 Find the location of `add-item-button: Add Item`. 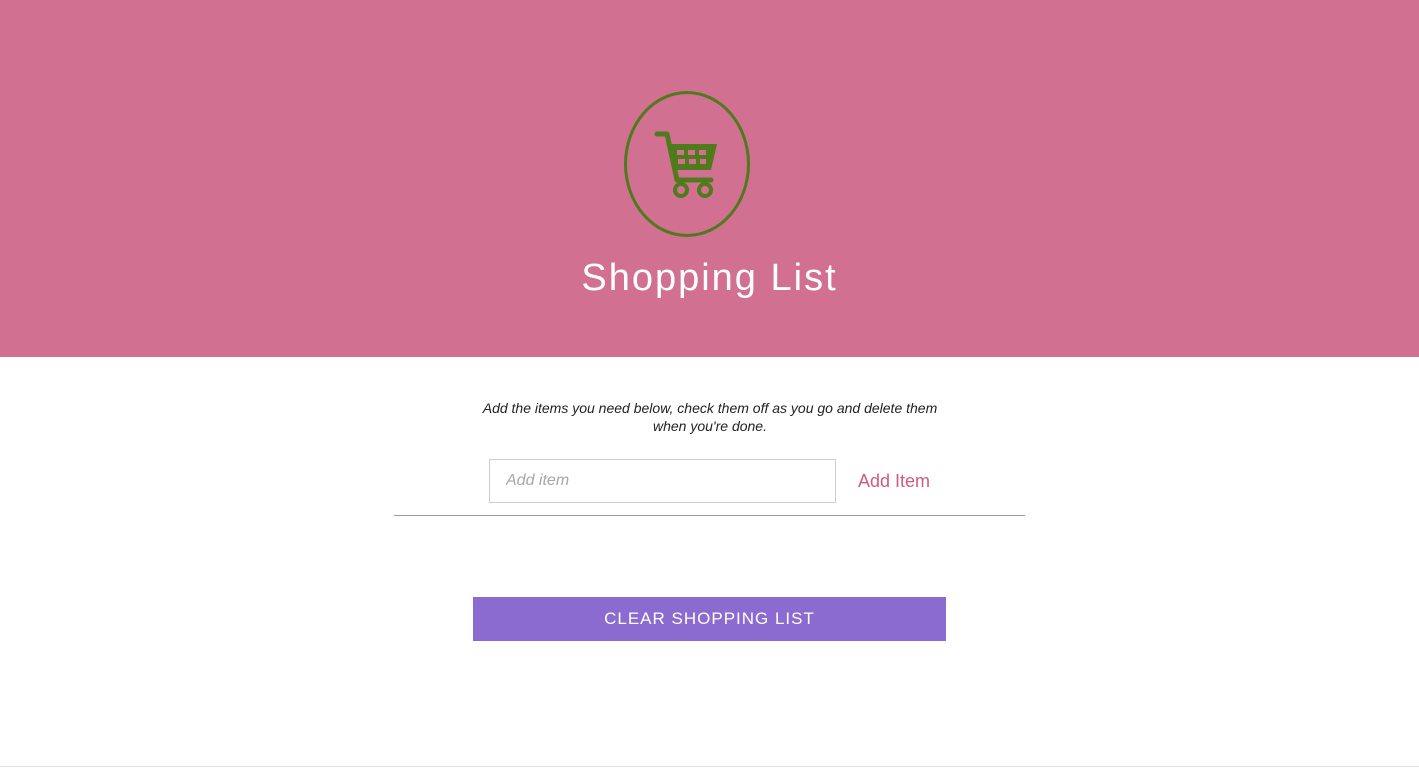

add-item-button: Add Item is located at coordinates (894, 481).